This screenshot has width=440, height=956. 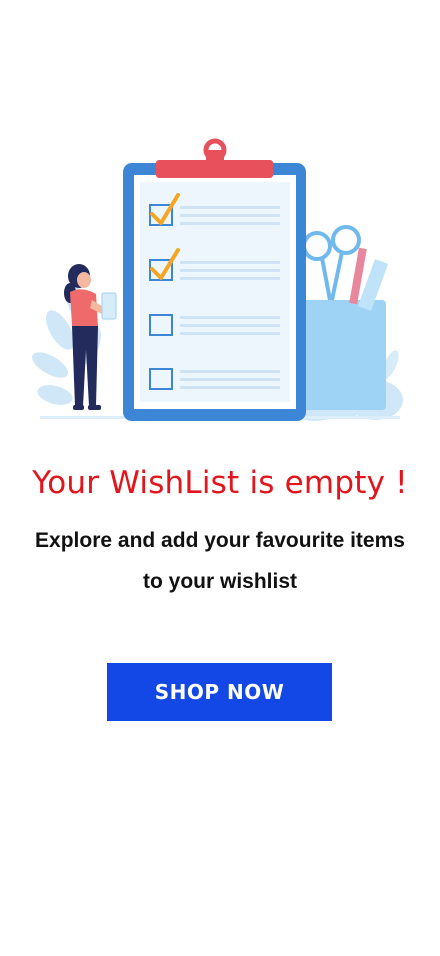 What do you see at coordinates (219, 692) in the screenshot?
I see `shop-now-button: SHOP NOW` at bounding box center [219, 692].